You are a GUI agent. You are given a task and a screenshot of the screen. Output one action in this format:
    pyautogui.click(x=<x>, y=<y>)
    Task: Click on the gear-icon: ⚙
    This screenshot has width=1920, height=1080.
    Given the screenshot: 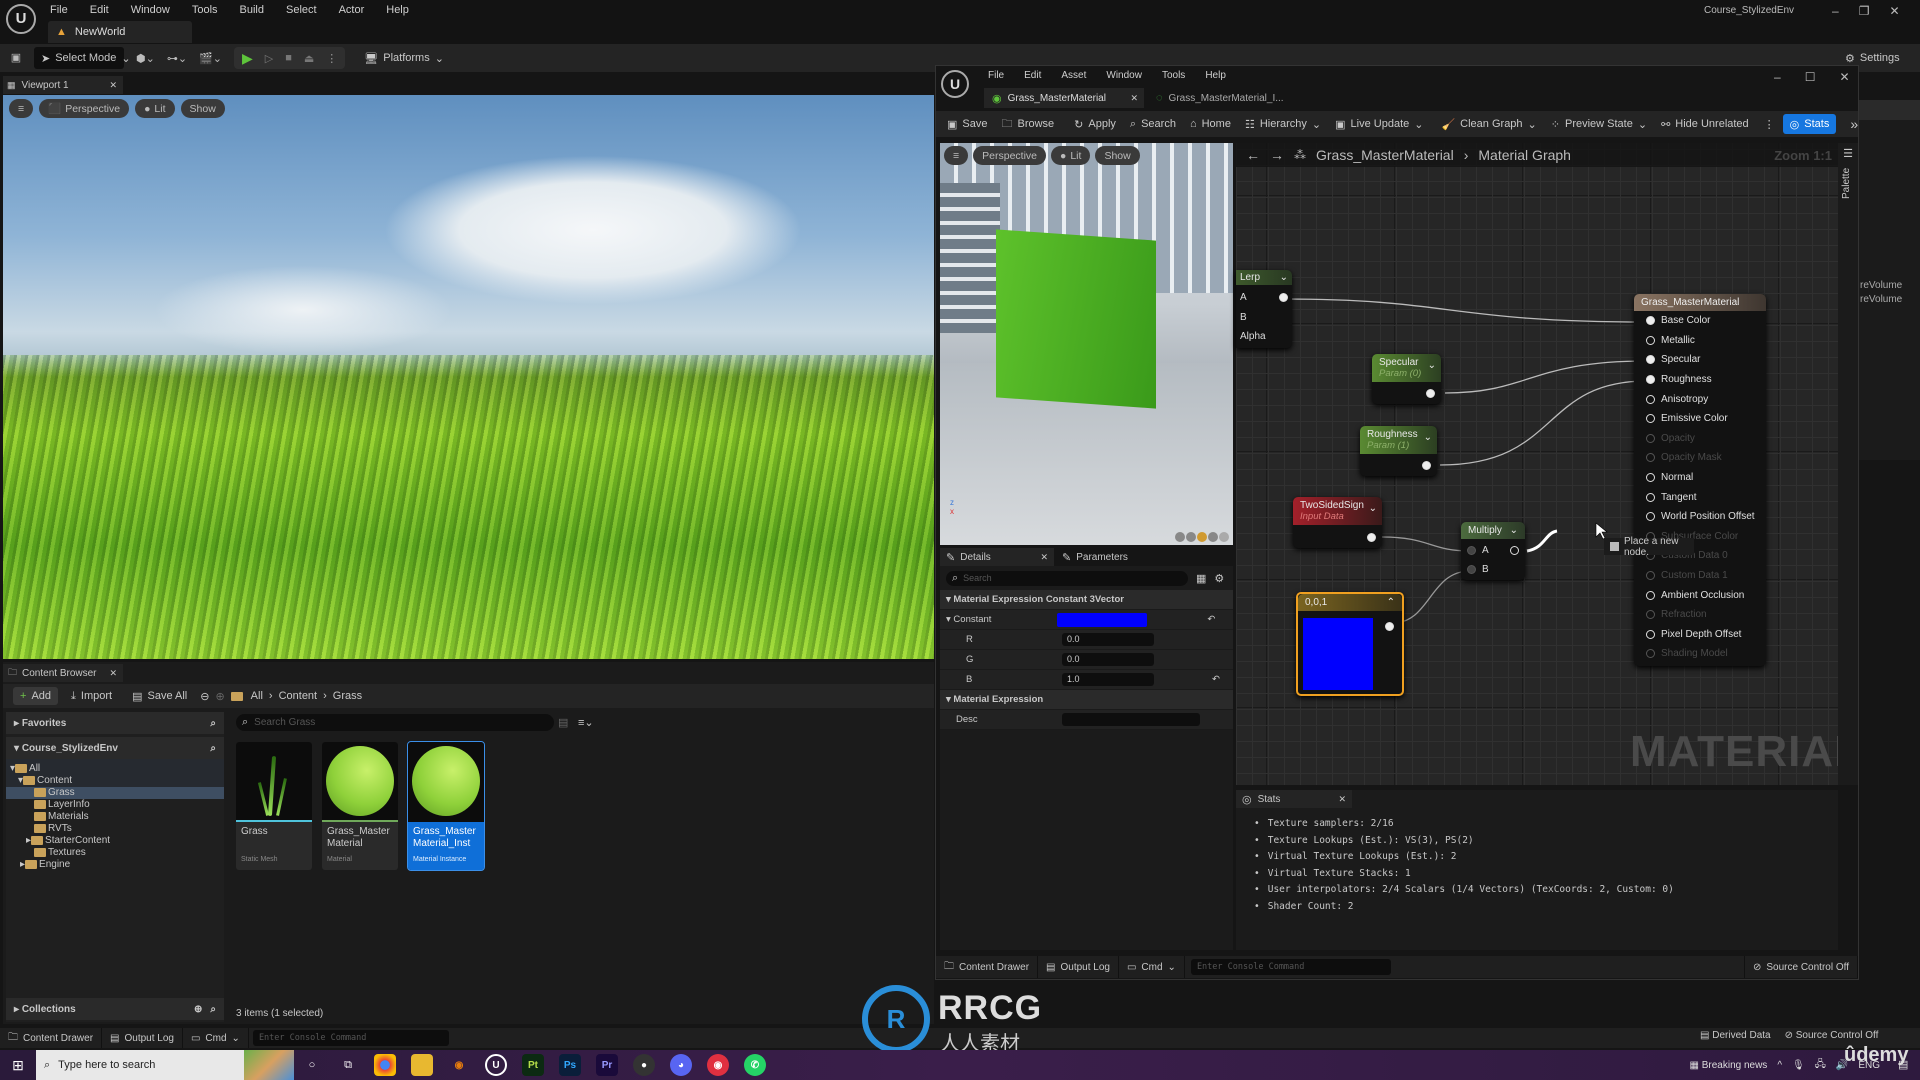 What is the action you would take?
    pyautogui.click(x=1219, y=578)
    